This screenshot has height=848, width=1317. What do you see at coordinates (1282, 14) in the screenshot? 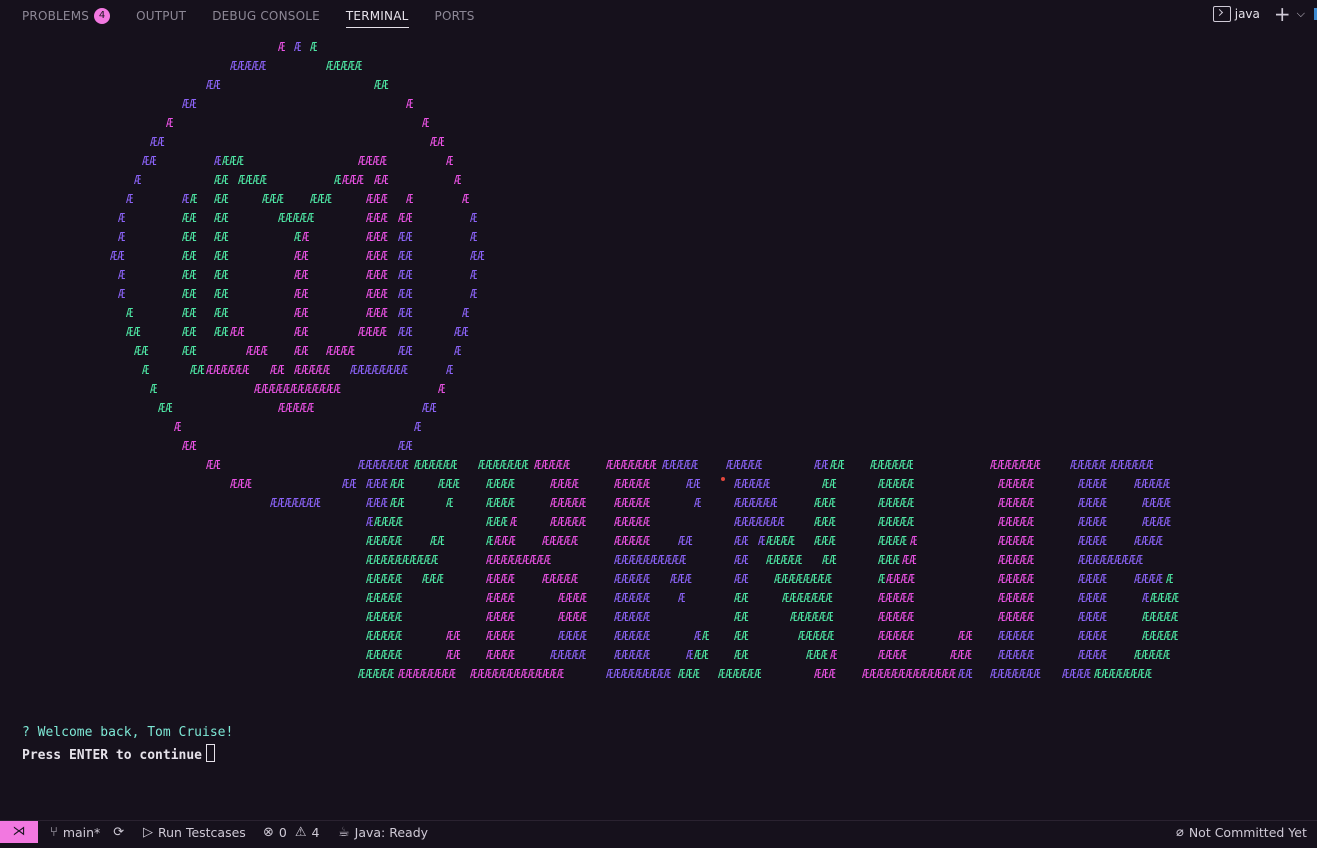
I see `new-terminal-plus-icon: +` at bounding box center [1282, 14].